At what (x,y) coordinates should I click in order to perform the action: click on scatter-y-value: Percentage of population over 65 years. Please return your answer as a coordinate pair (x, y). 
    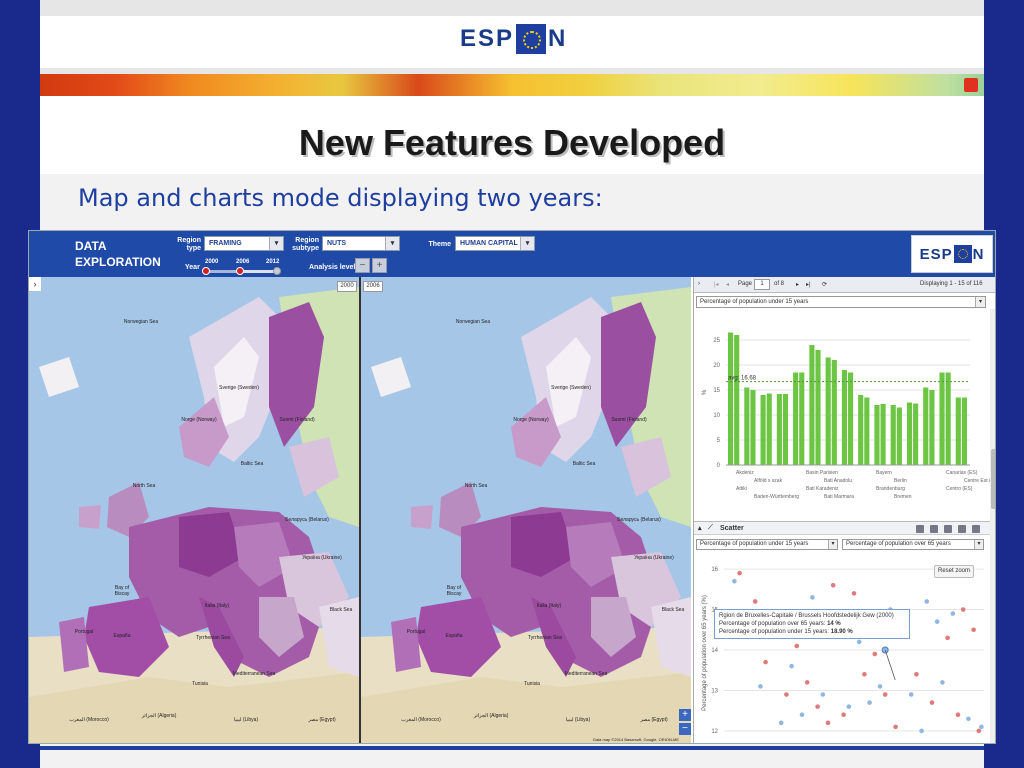
    Looking at the image, I should click on (898, 544).